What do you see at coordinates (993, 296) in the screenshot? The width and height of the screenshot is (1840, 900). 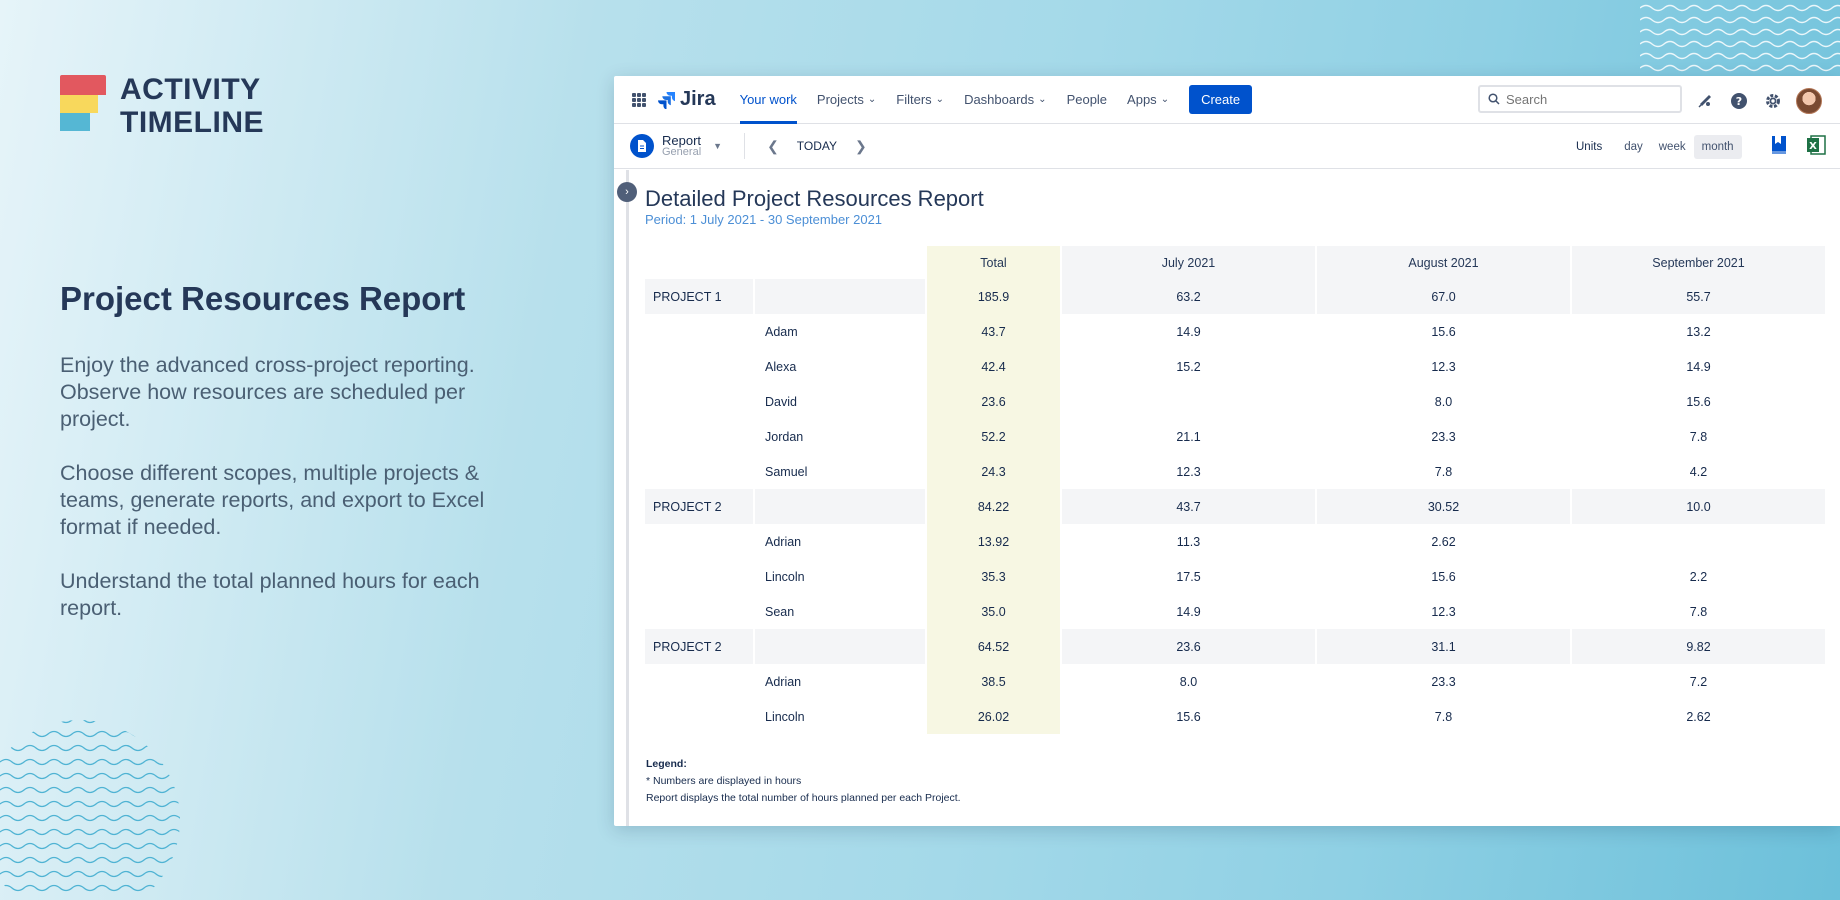 I see `total-cell: 185.9` at bounding box center [993, 296].